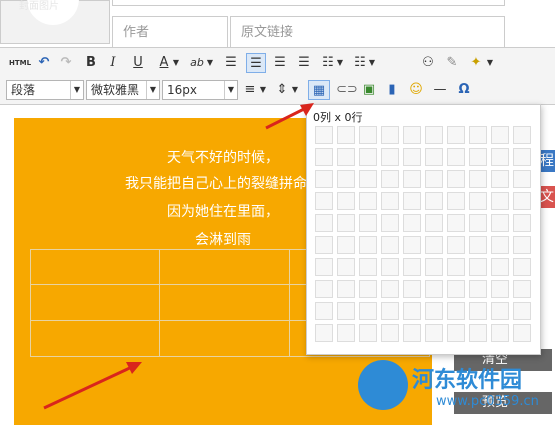  What do you see at coordinates (440, 90) in the screenshot?
I see `horizontal-rule-button: —` at bounding box center [440, 90].